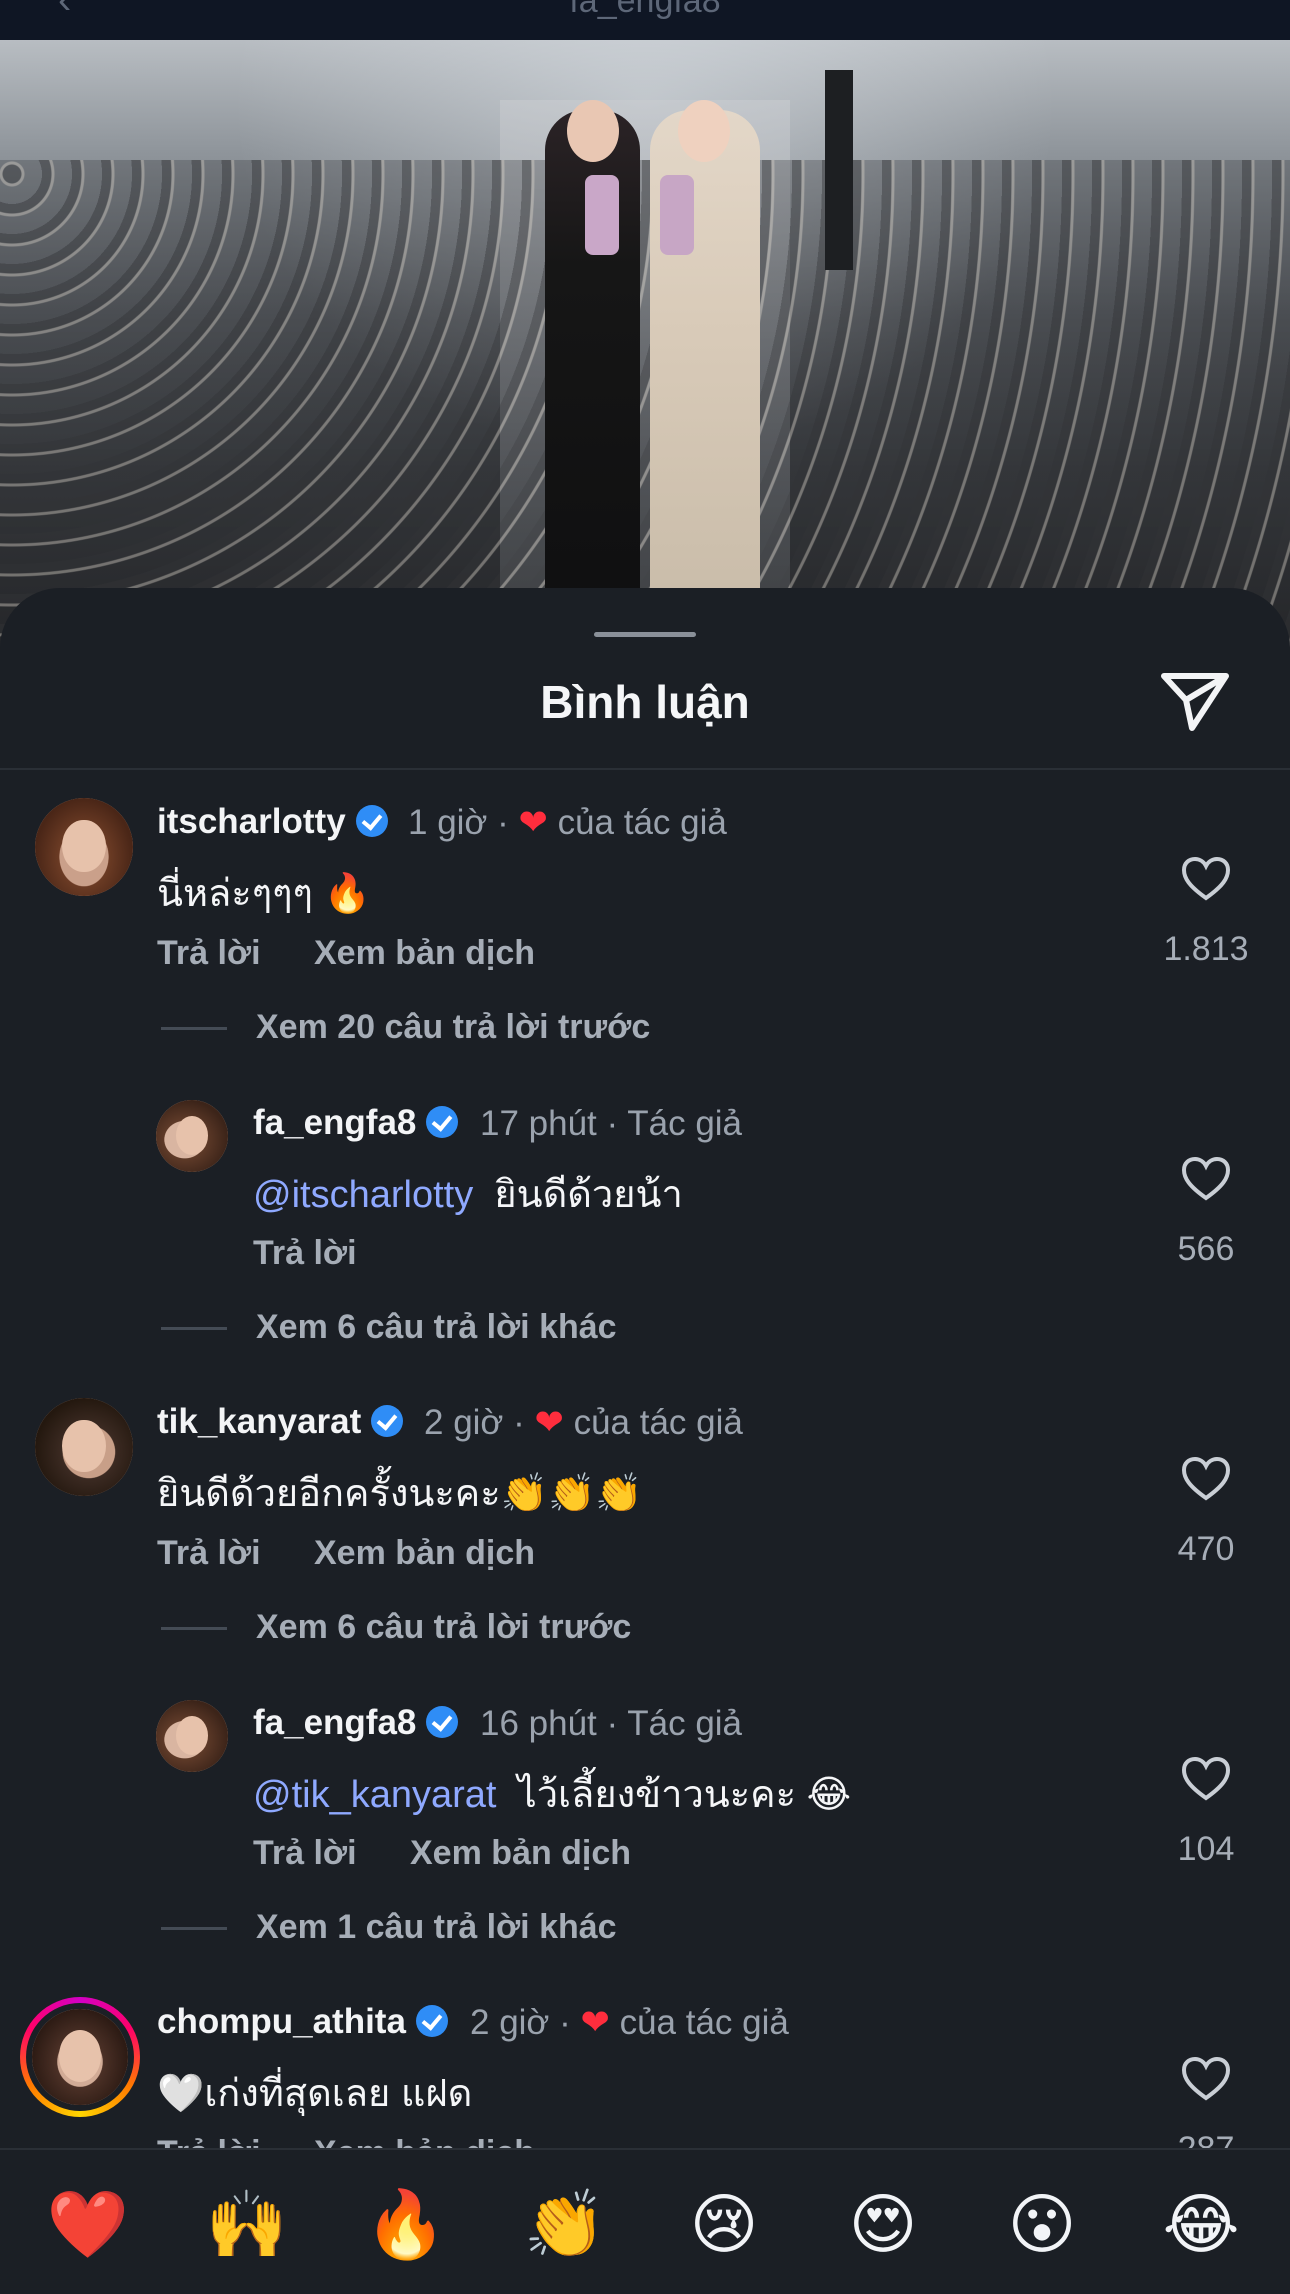  Describe the element at coordinates (645, 2221) in the screenshot. I see `quick-reaction-bar` at that location.